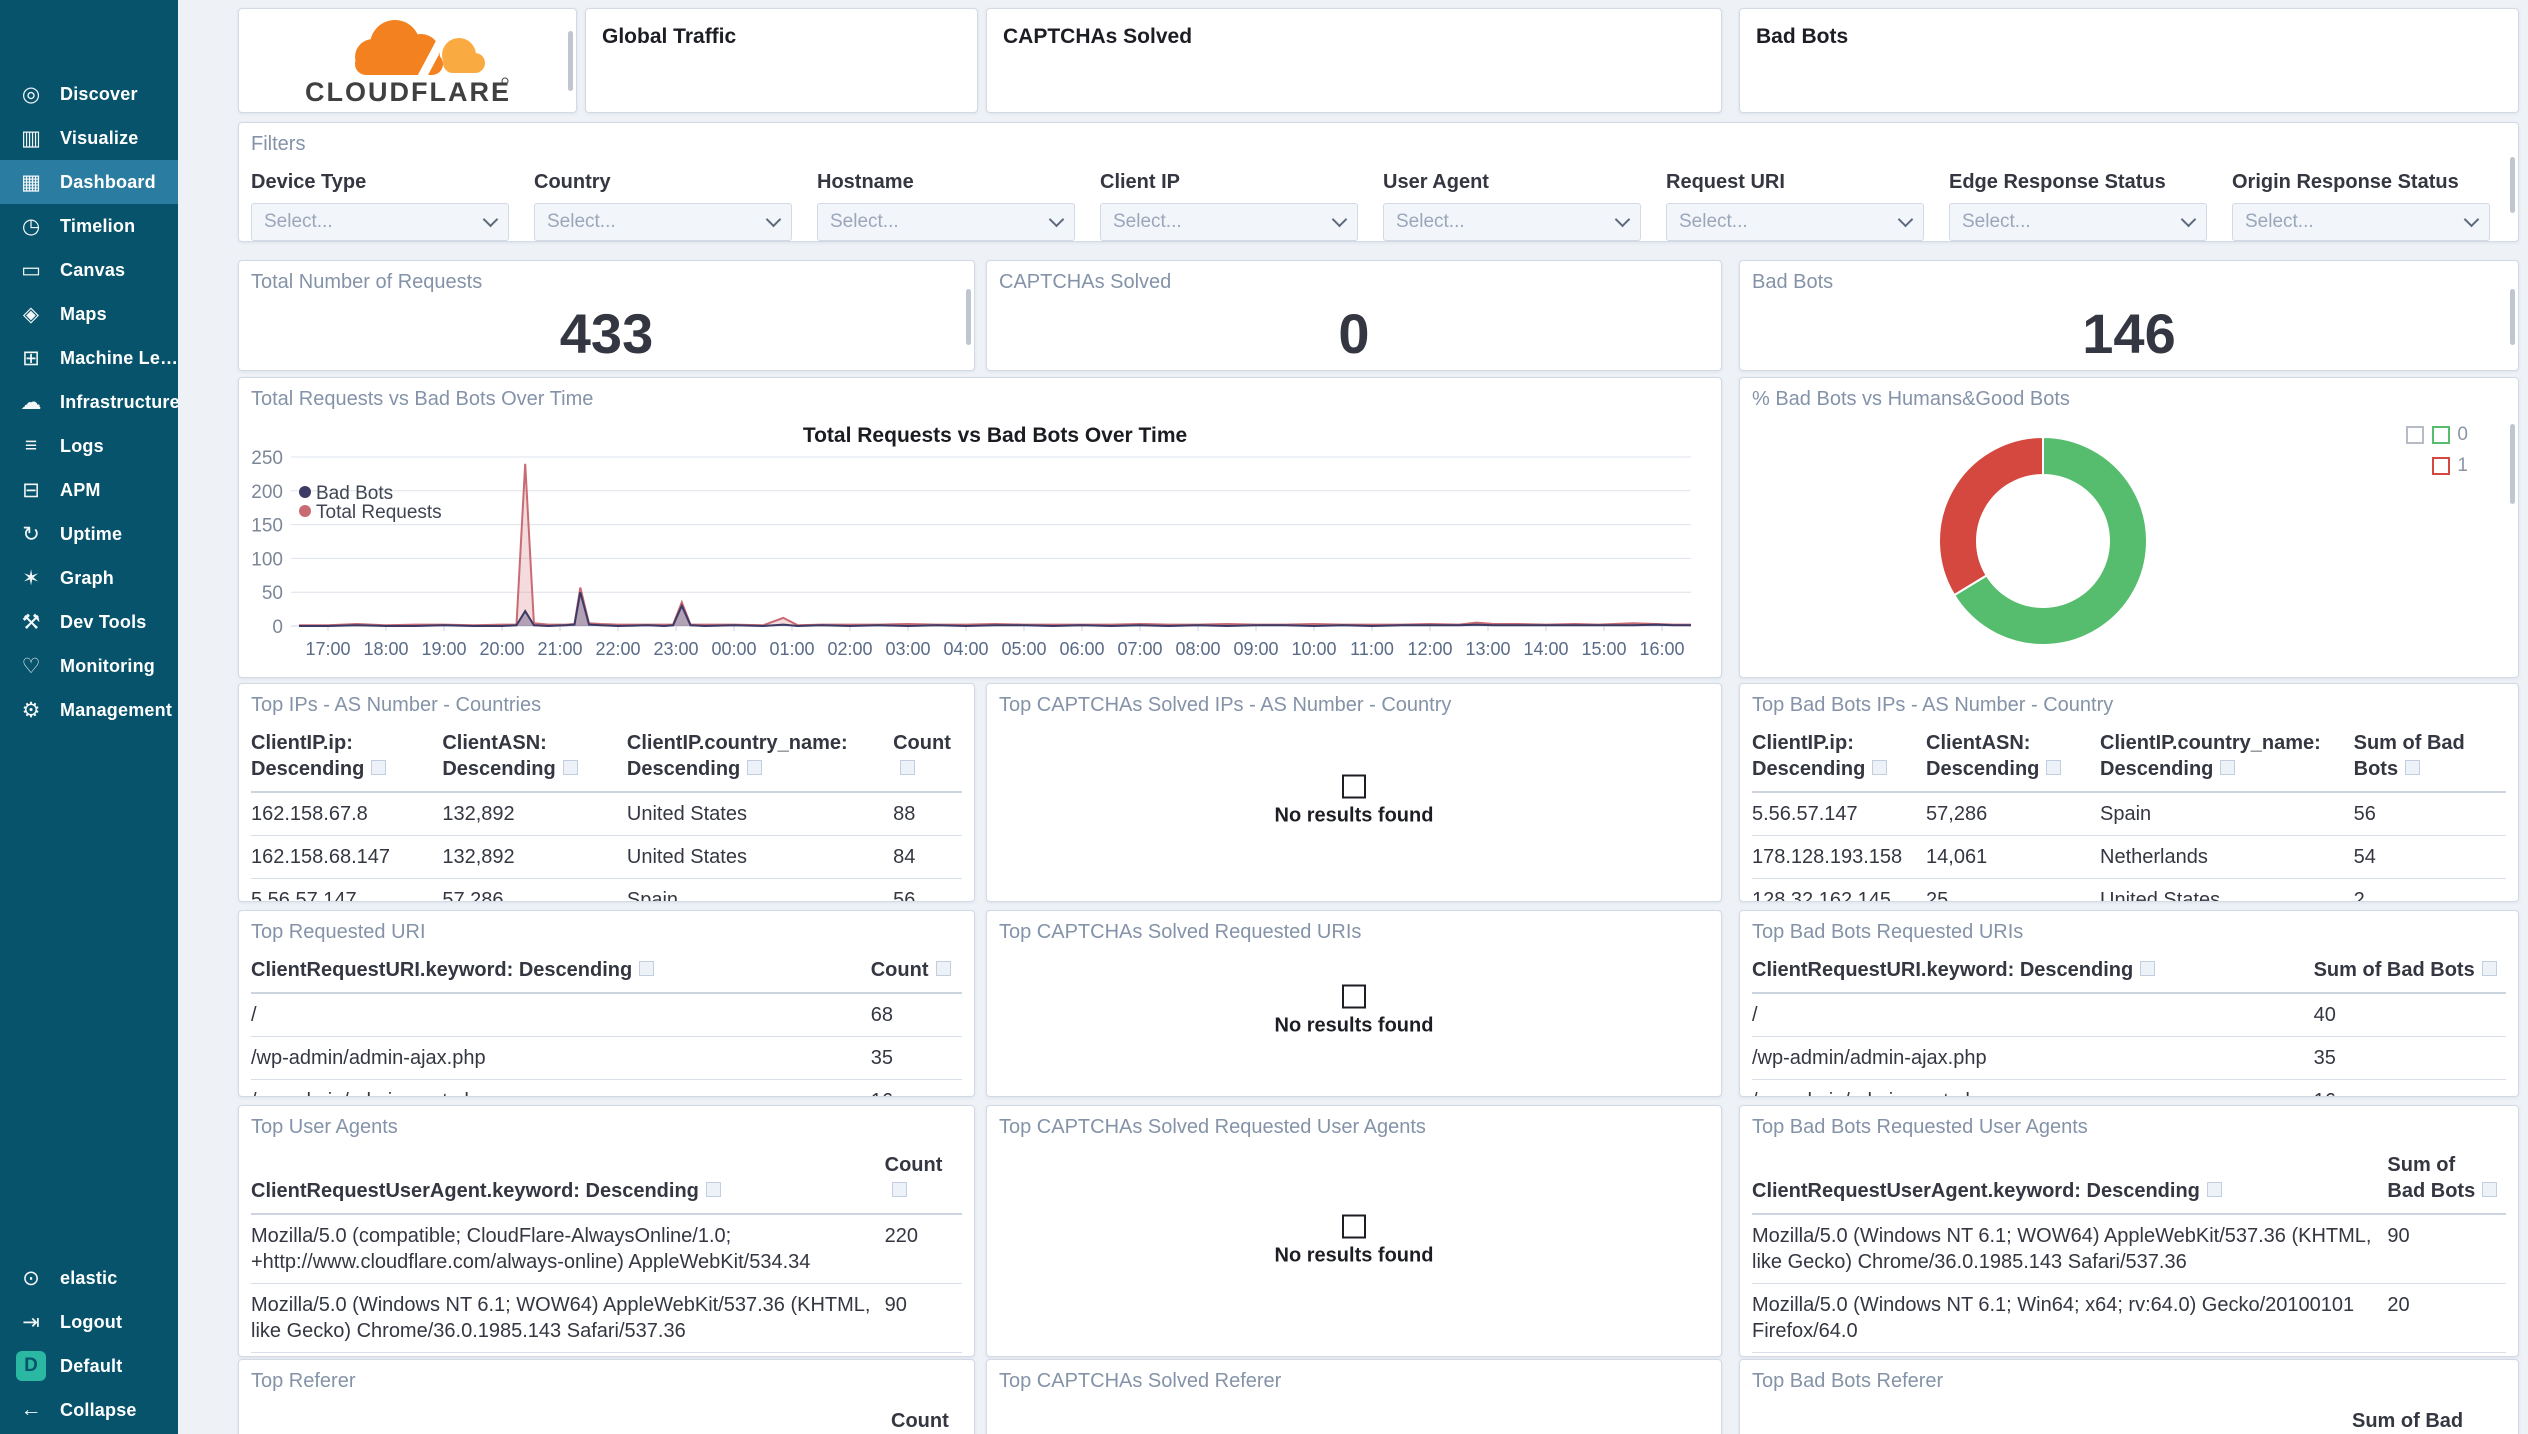 Image resolution: width=2528 pixels, height=1434 pixels. What do you see at coordinates (2462, 465) in the screenshot?
I see `legend-label: 1` at bounding box center [2462, 465].